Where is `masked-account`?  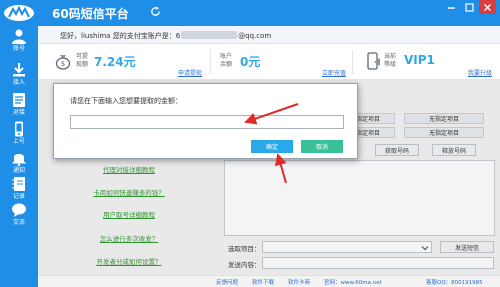
masked-account is located at coordinates (209, 35).